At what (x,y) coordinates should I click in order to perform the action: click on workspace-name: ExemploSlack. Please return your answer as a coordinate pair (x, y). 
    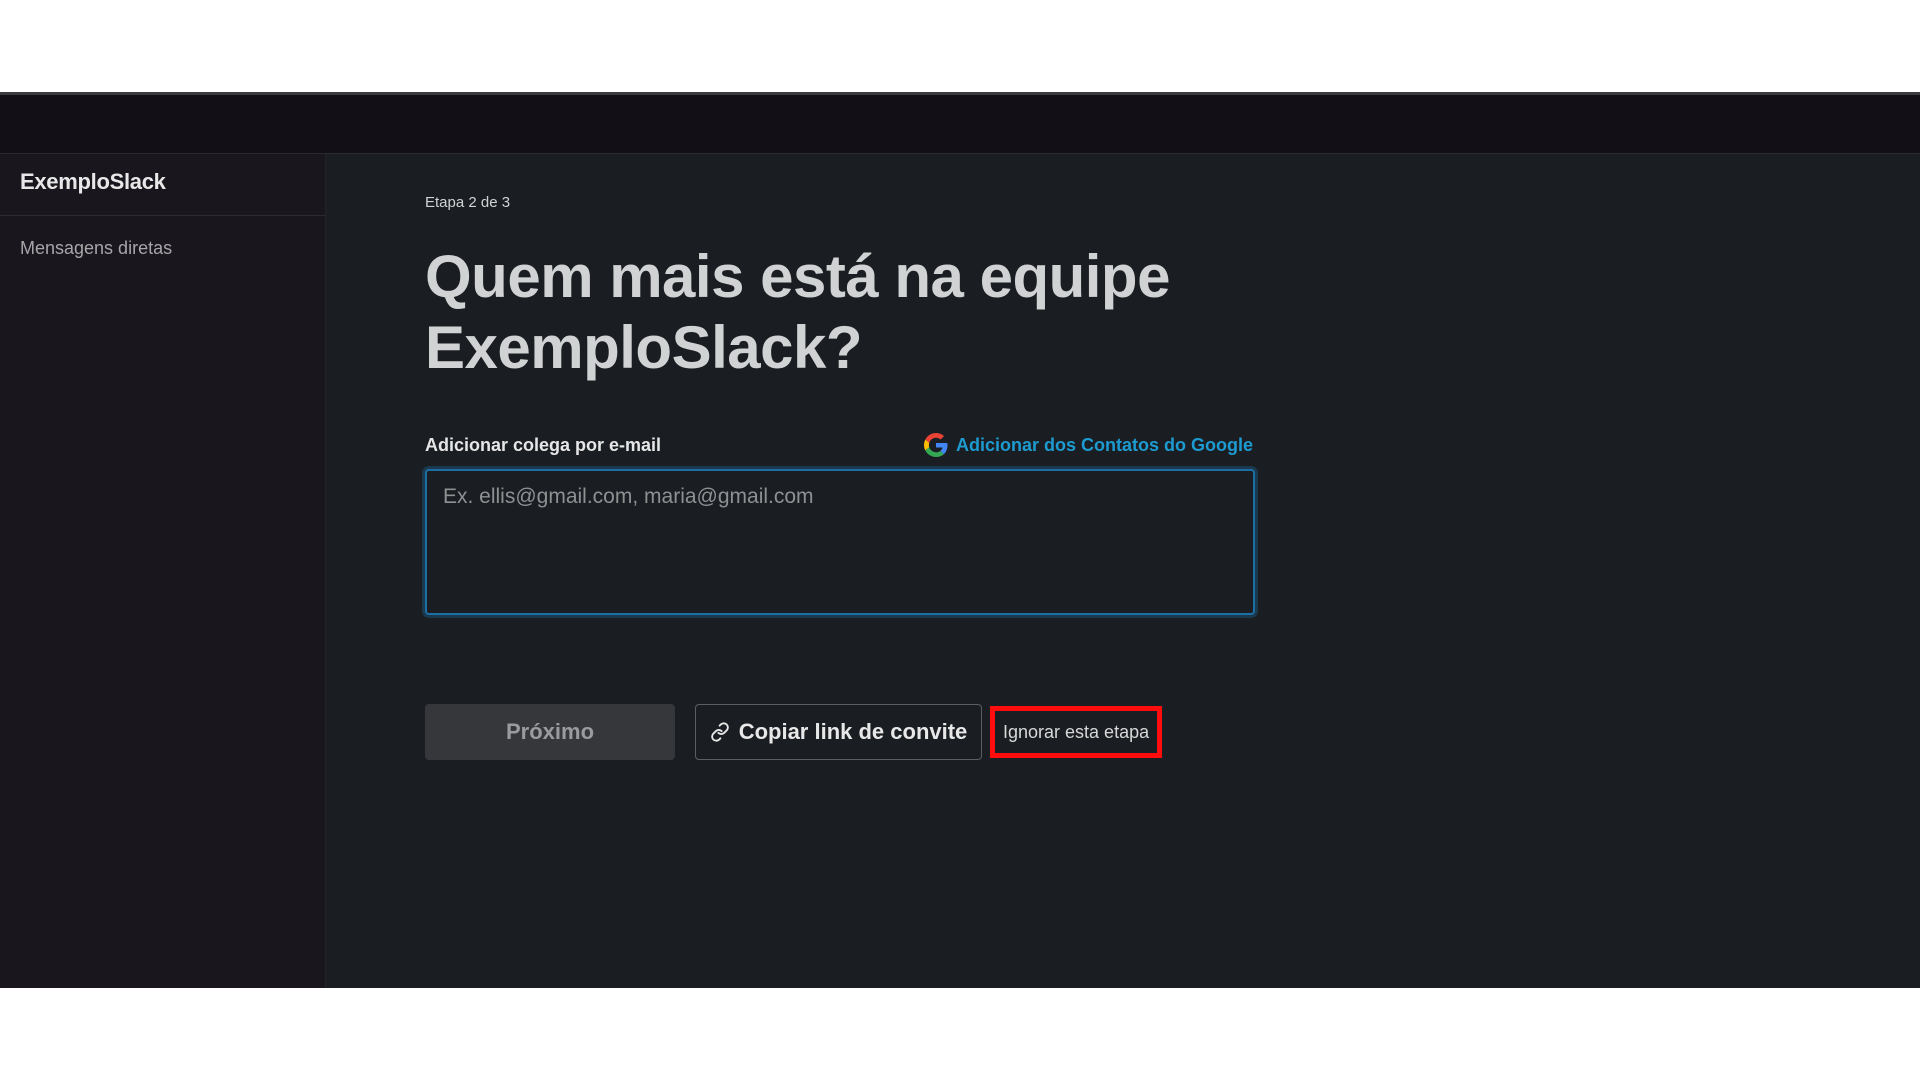
    Looking at the image, I should click on (162, 185).